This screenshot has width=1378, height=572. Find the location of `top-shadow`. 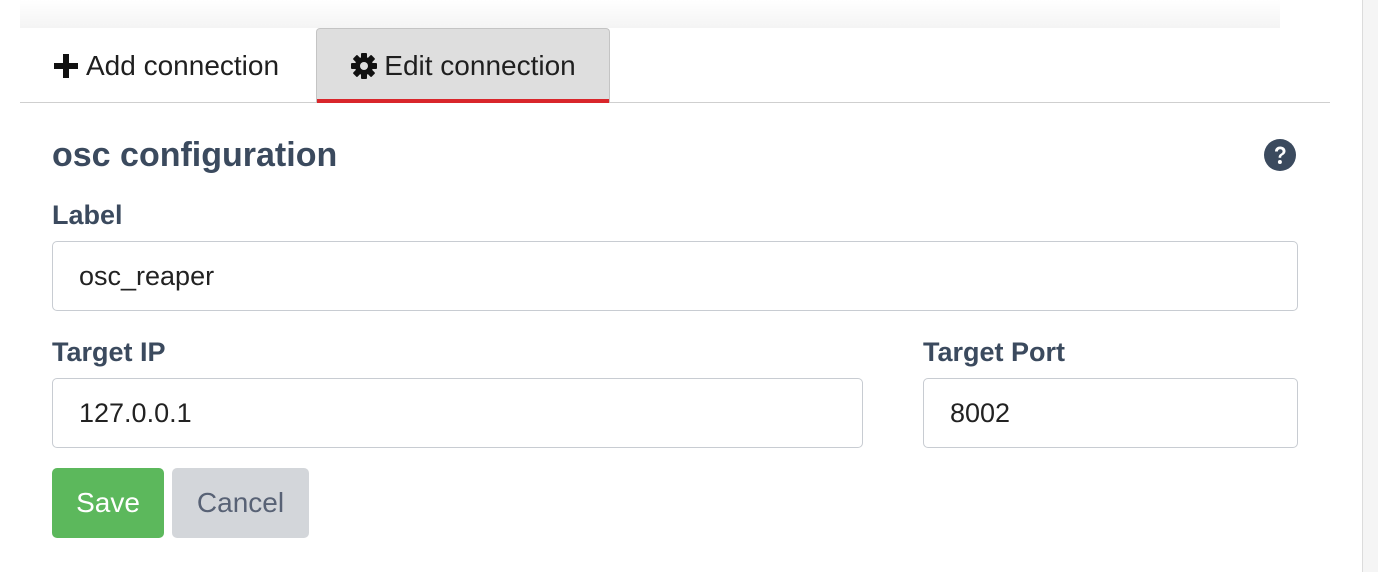

top-shadow is located at coordinates (650, 14).